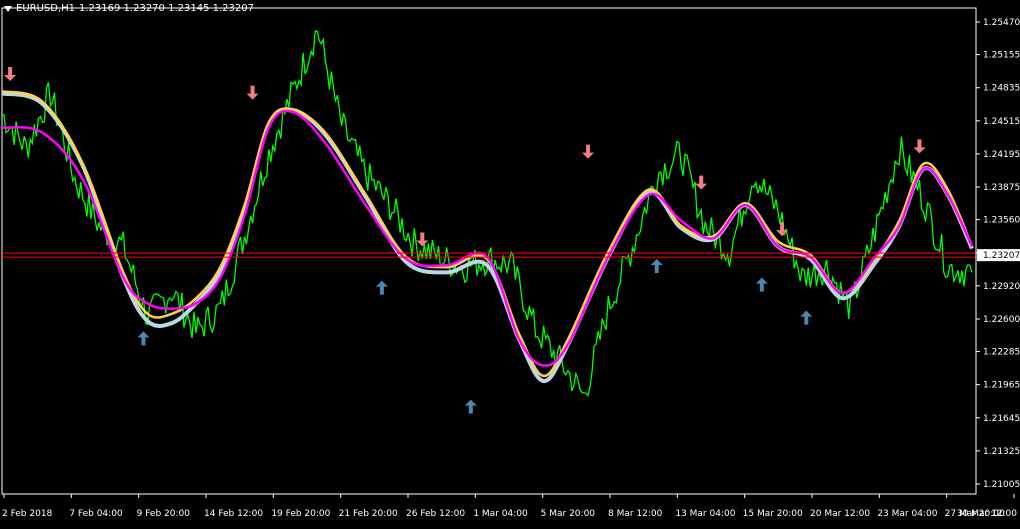 The image size is (1020, 529). Describe the element at coordinates (1001, 122) in the screenshot. I see `y-tick-label: 1.24515` at that location.